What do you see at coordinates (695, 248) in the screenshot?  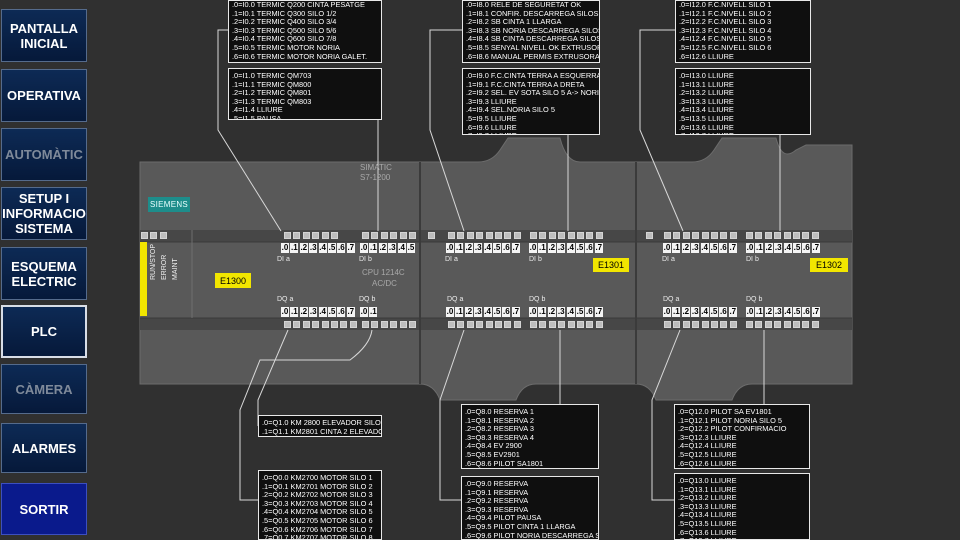 I see `sm2-di-a-bit-3: .3` at bounding box center [695, 248].